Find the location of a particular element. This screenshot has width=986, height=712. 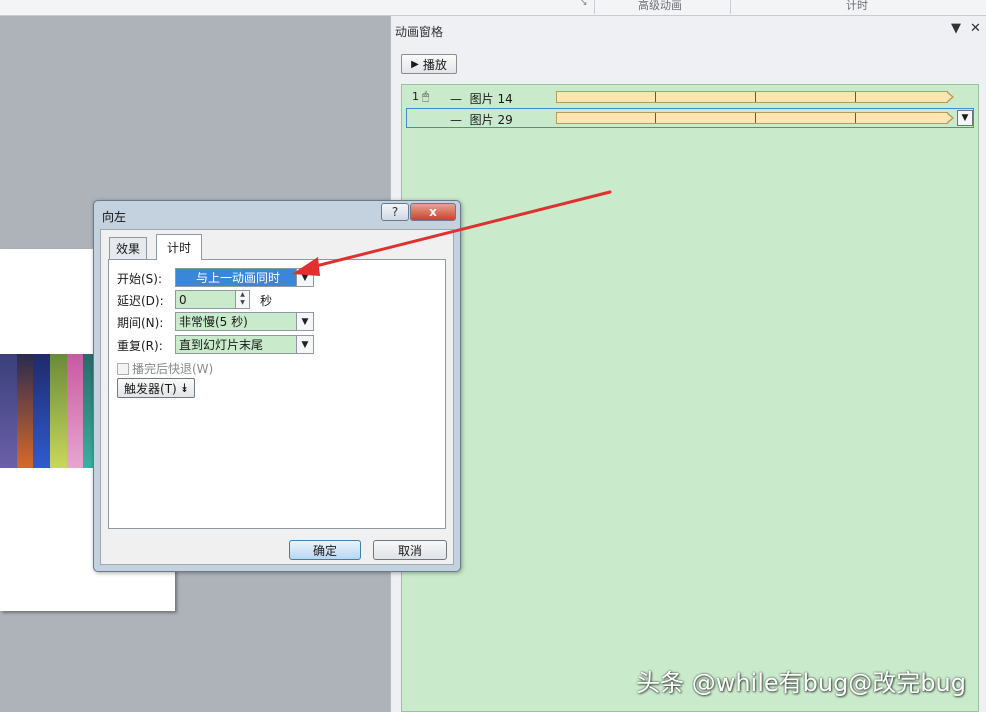

dialog-launcher-icon: ↘ is located at coordinates (584, 4).